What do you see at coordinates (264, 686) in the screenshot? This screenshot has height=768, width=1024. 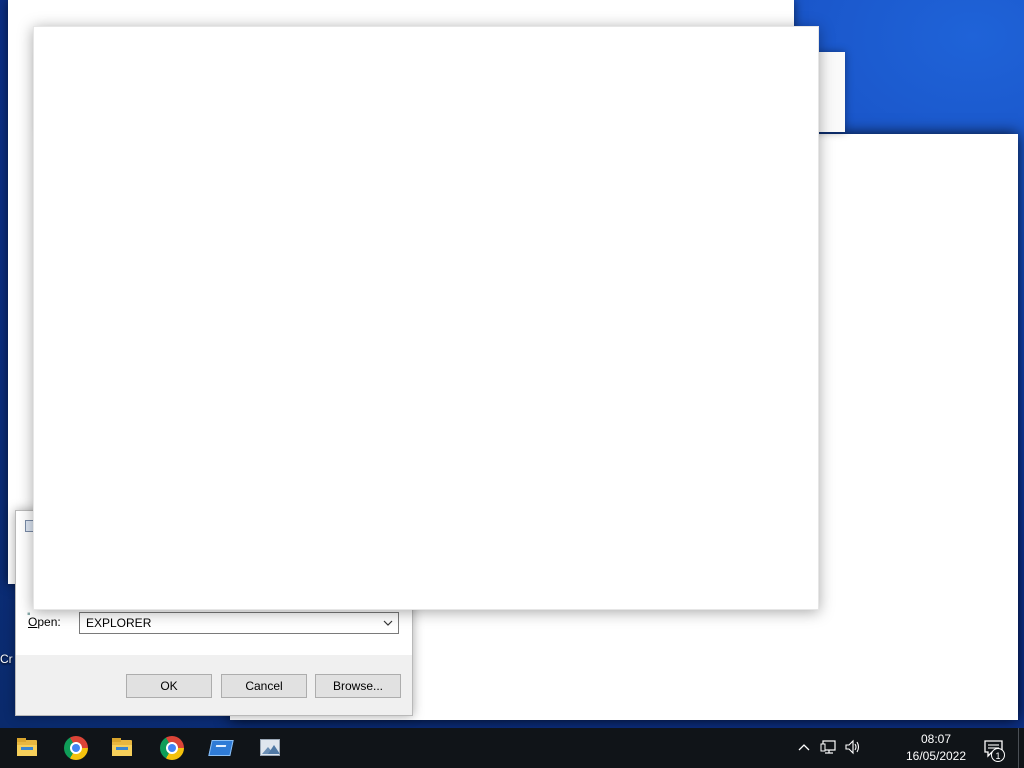 I see `cancel-button: Cancel` at bounding box center [264, 686].